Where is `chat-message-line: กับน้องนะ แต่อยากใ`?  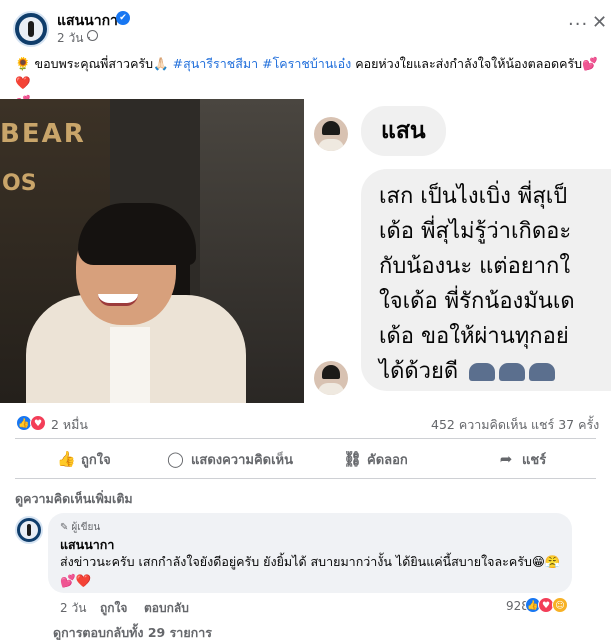 chat-message-line: กับน้องนะ แต่อยากใ is located at coordinates (475, 266).